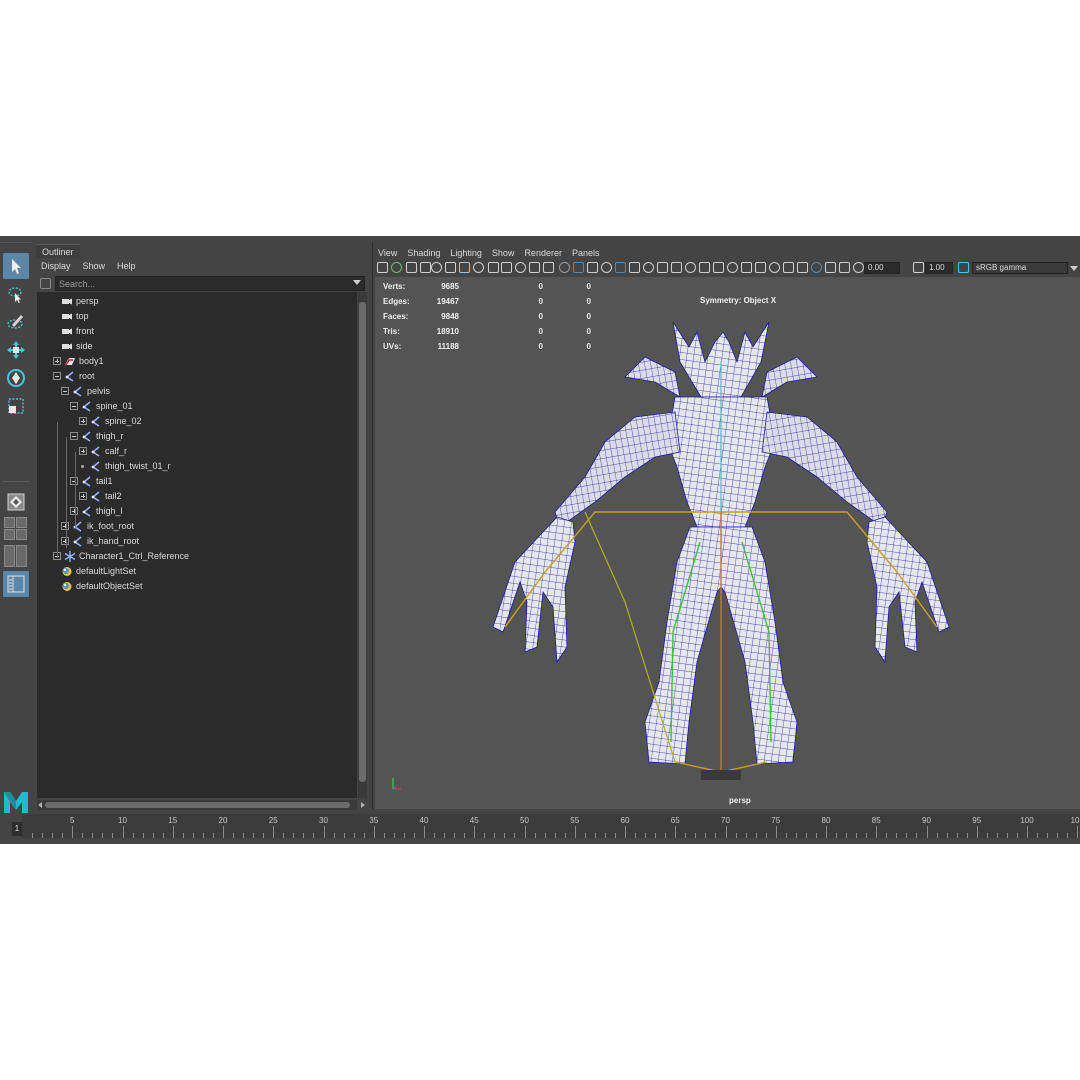  Describe the element at coordinates (592, 267) in the screenshot. I see `default-material-icon` at that location.